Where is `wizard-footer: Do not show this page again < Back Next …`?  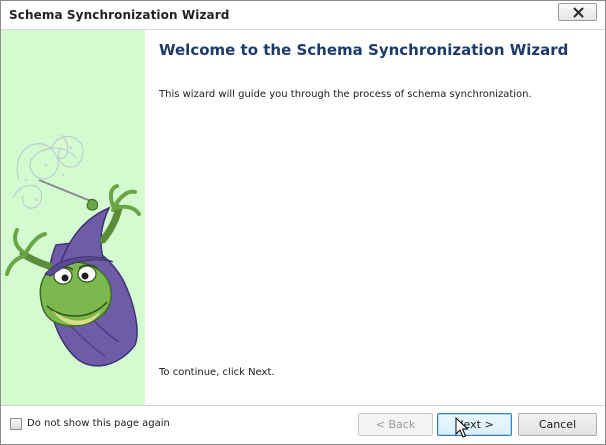
wizard-footer: Do not show this page again < Back Next … is located at coordinates (303, 425).